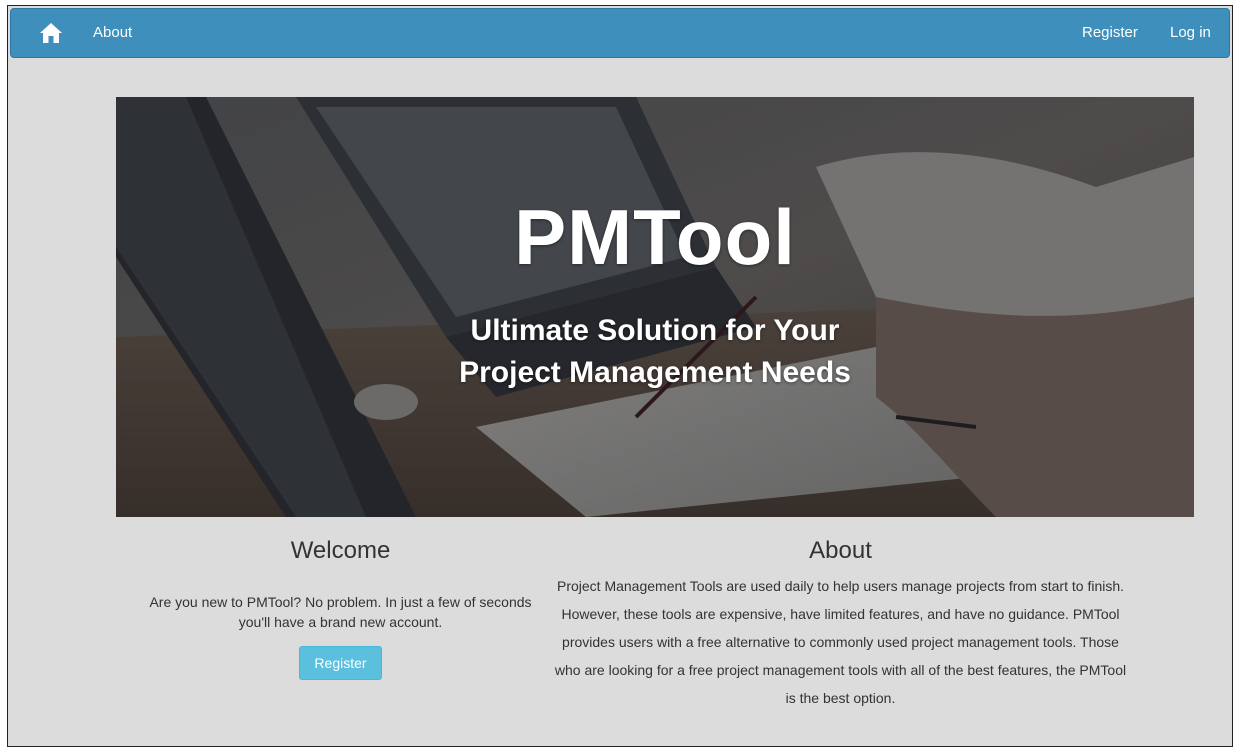 Image resolution: width=1241 pixels, height=755 pixels. What do you see at coordinates (1110, 32) in the screenshot?
I see `nav-register-link: Register` at bounding box center [1110, 32].